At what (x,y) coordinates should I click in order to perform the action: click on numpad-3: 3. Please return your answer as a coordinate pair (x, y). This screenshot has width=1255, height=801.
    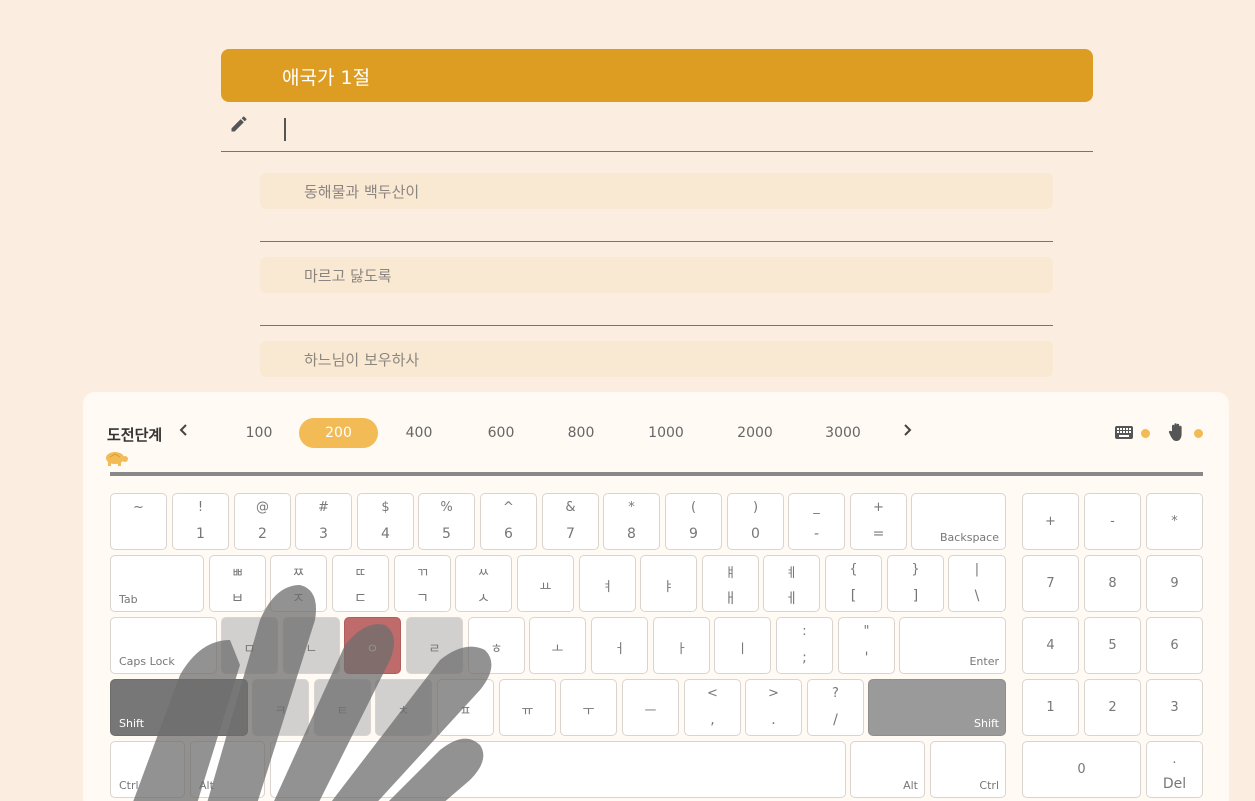
    Looking at the image, I should click on (1174, 707).